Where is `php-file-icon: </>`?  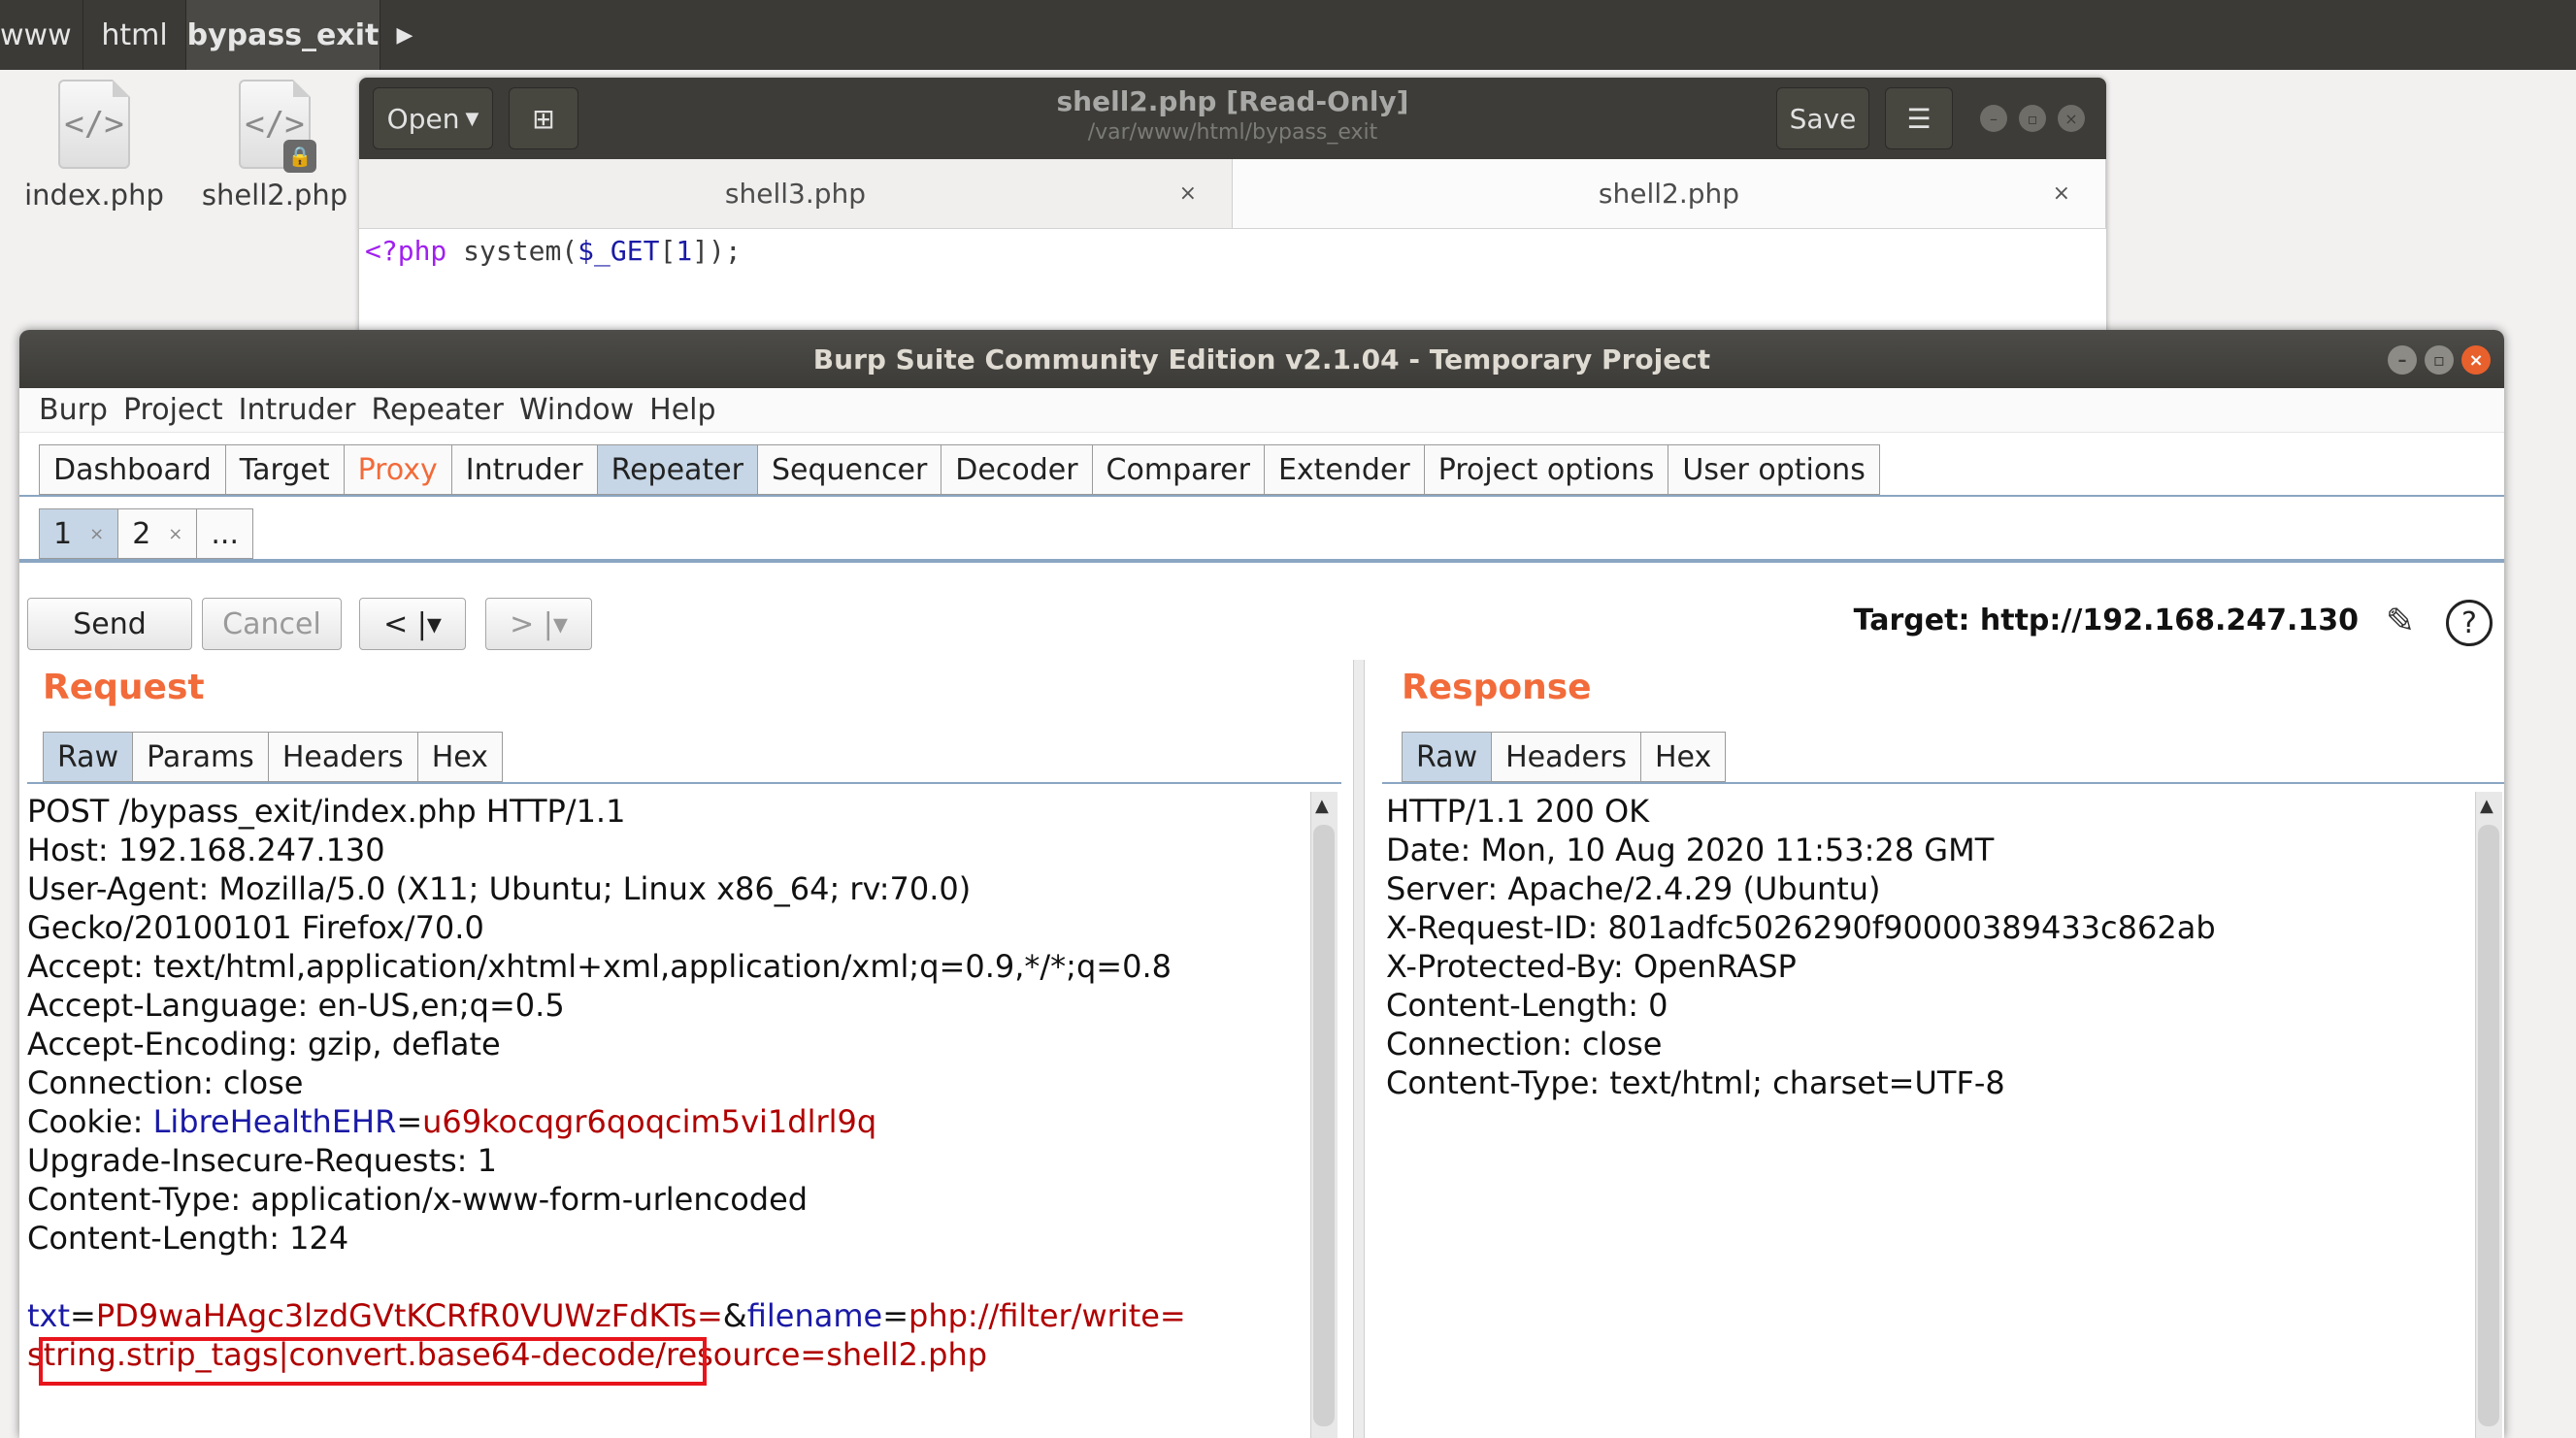
php-file-icon: </> is located at coordinates (94, 125).